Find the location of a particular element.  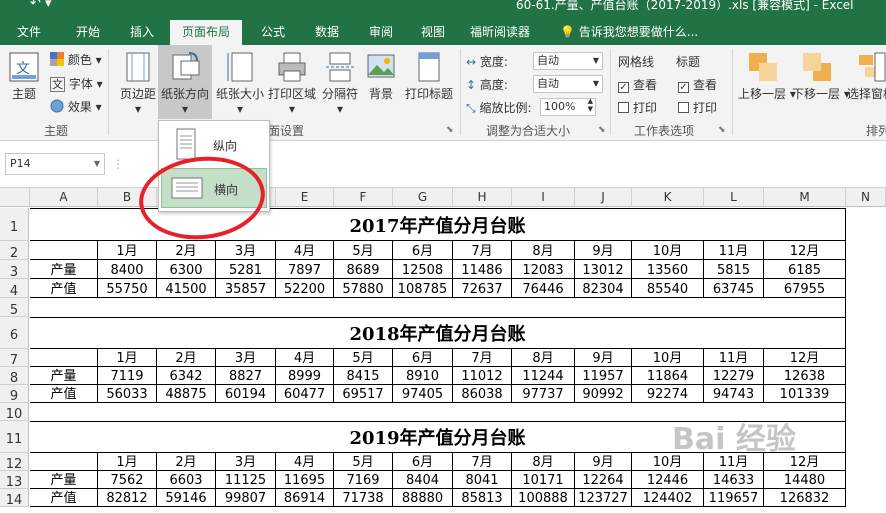

colors-button: 颜色 ▾ is located at coordinates (76, 59).